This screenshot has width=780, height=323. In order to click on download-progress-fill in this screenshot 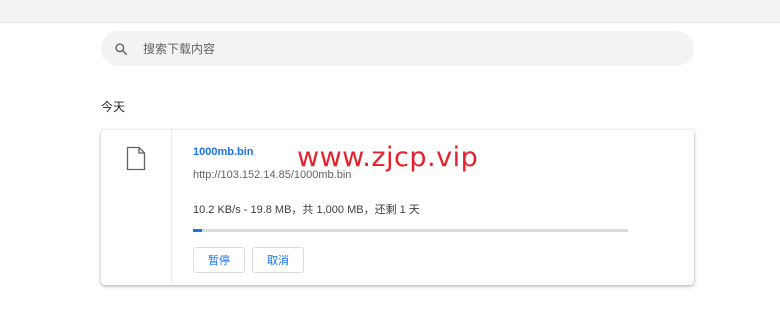, I will do `click(197, 230)`.